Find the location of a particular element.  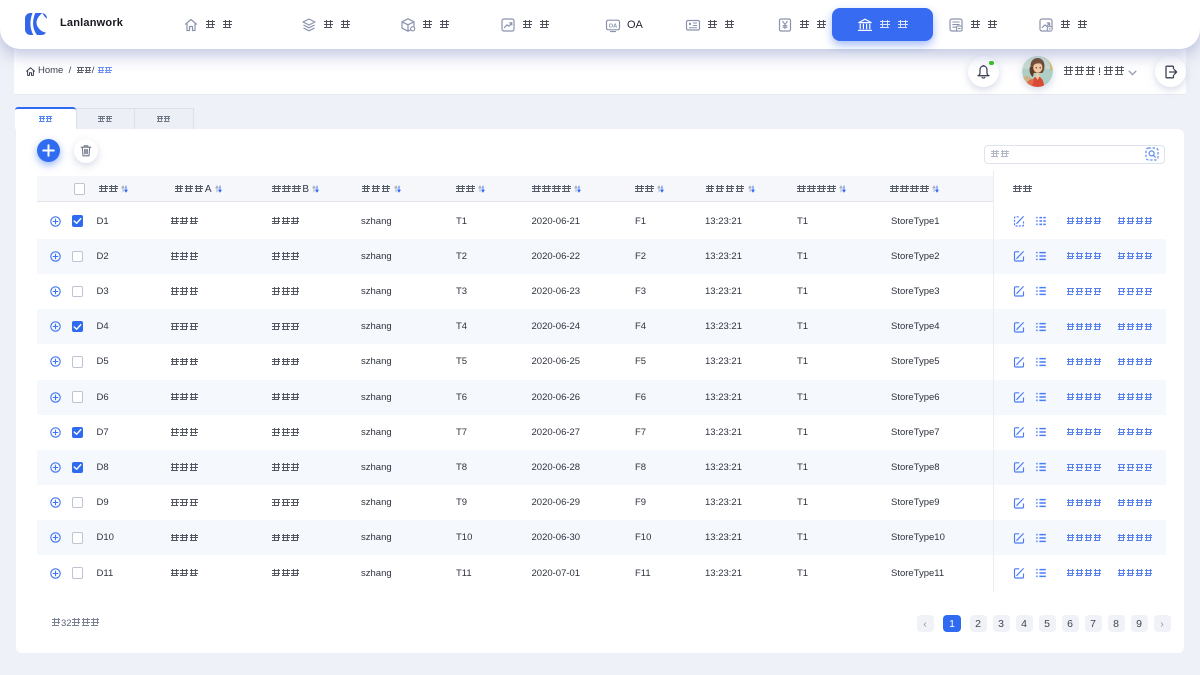

svg-text: OA is located at coordinates (613, 26).